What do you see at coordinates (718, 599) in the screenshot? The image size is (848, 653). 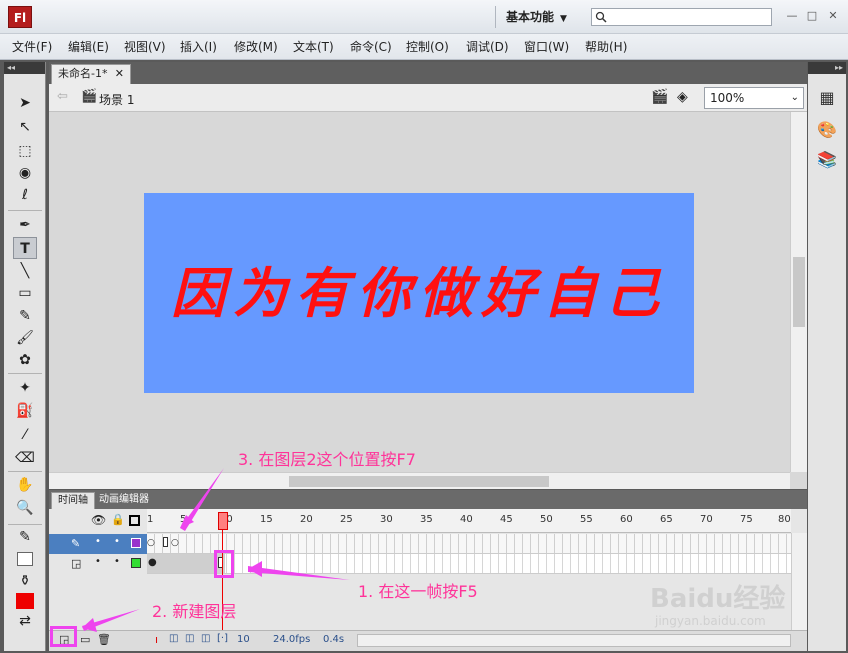 I see `watermark-logo: Baidu经验` at bounding box center [718, 599].